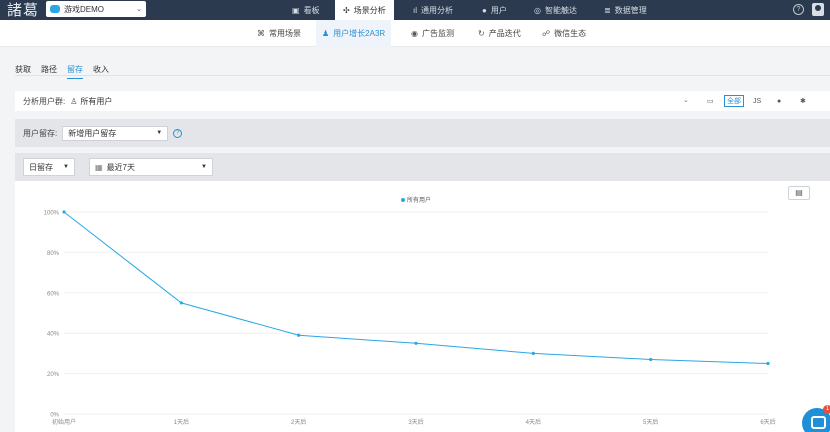  Describe the element at coordinates (369, 10) in the screenshot. I see `nav-item-label: 场景分析` at that location.